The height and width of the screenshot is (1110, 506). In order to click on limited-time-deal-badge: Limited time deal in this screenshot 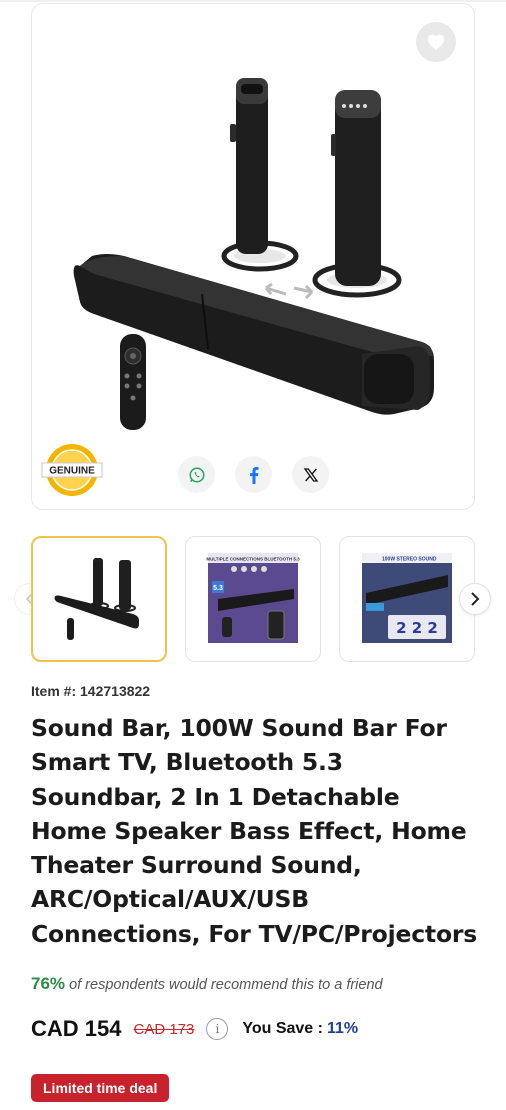, I will do `click(100, 1088)`.